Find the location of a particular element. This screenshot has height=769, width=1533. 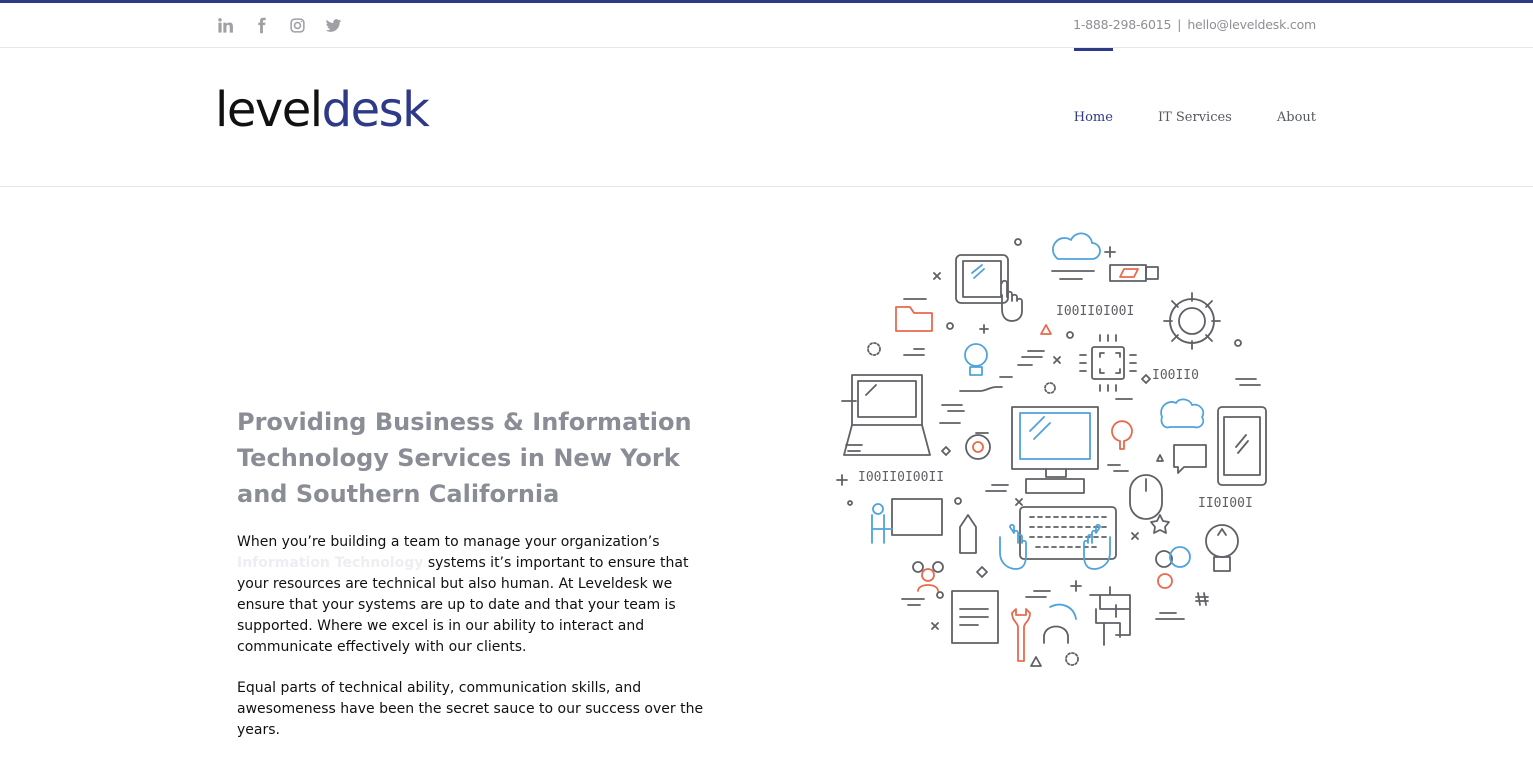

hash-icon is located at coordinates (1202, 599).